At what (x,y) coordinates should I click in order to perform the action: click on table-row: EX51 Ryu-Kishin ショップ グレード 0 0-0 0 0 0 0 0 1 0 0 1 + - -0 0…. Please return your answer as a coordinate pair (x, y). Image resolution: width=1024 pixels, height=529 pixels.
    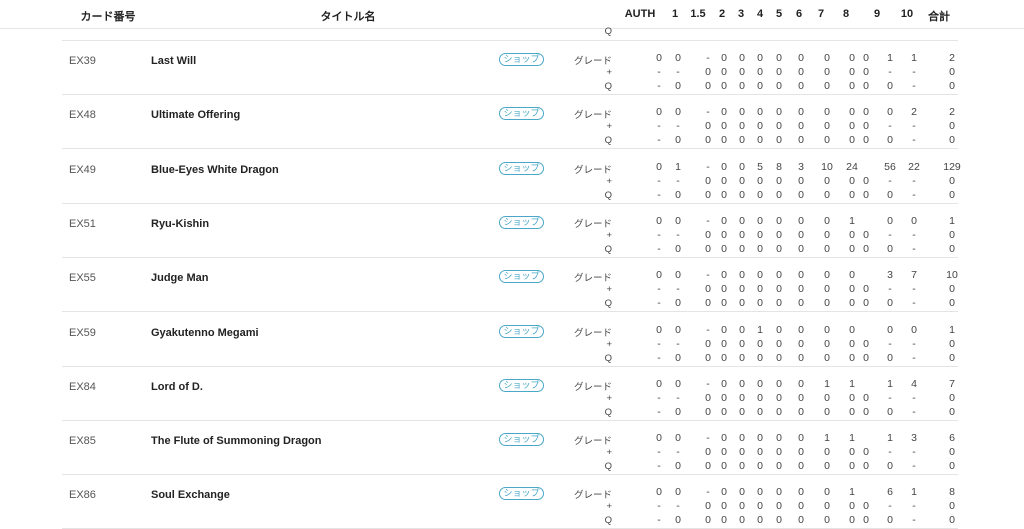
    Looking at the image, I should click on (512, 231).